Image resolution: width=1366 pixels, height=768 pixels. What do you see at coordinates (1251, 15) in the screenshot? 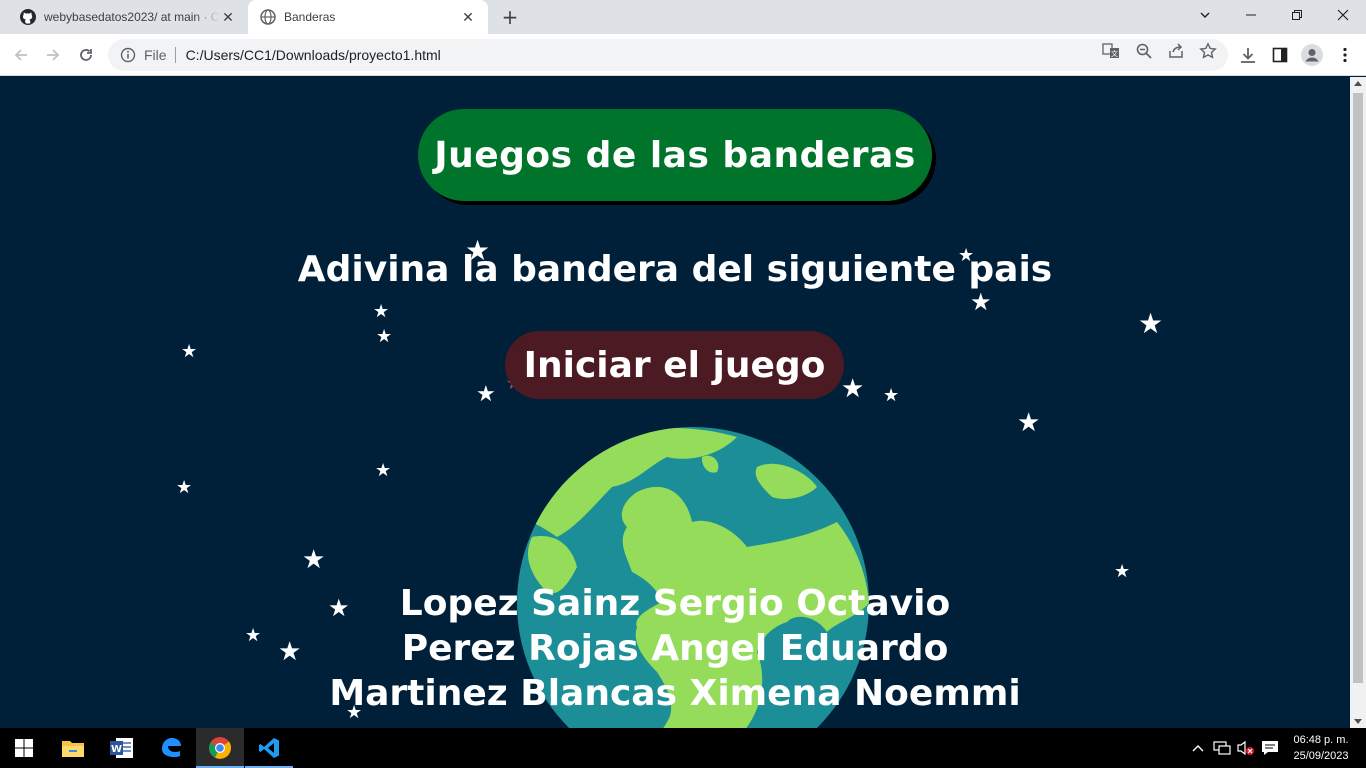
I see `minimize-icon` at bounding box center [1251, 15].